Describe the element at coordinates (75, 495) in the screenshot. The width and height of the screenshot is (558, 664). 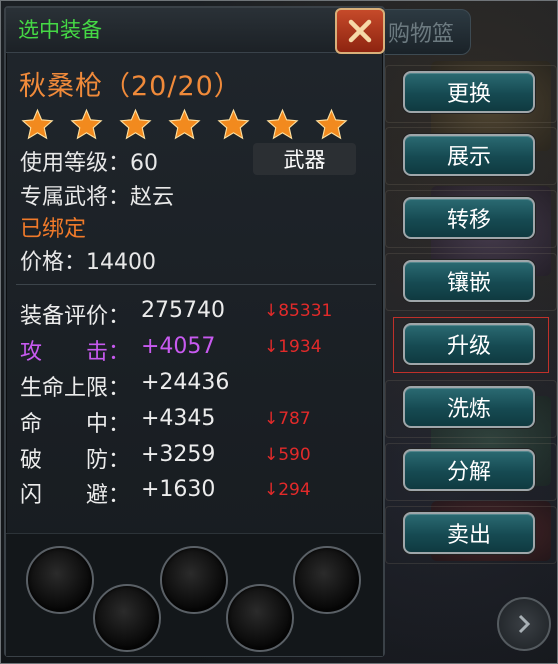
I see `stat-label: 闪 避：` at that location.